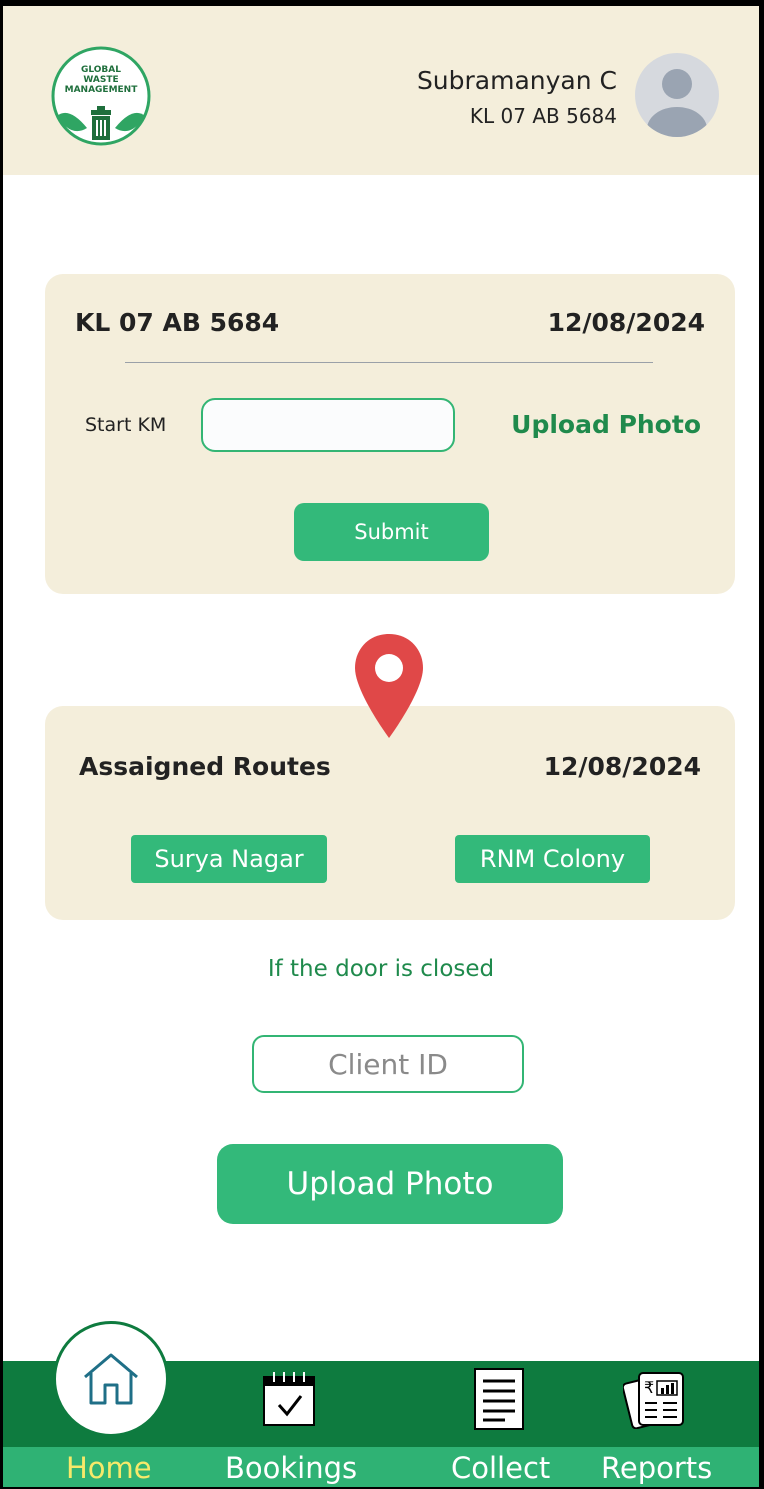 The width and height of the screenshot is (764, 1489). What do you see at coordinates (389, 362) in the screenshot?
I see `divider` at bounding box center [389, 362].